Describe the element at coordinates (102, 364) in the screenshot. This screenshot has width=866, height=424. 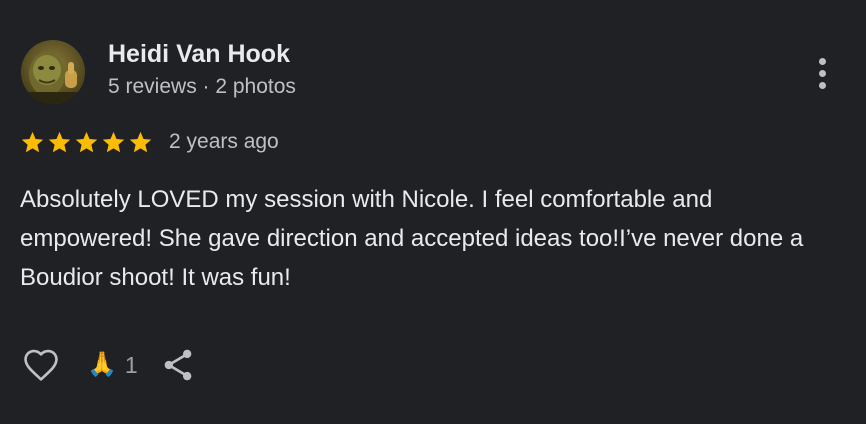
I see `folded-hands-icon: 🙏` at that location.